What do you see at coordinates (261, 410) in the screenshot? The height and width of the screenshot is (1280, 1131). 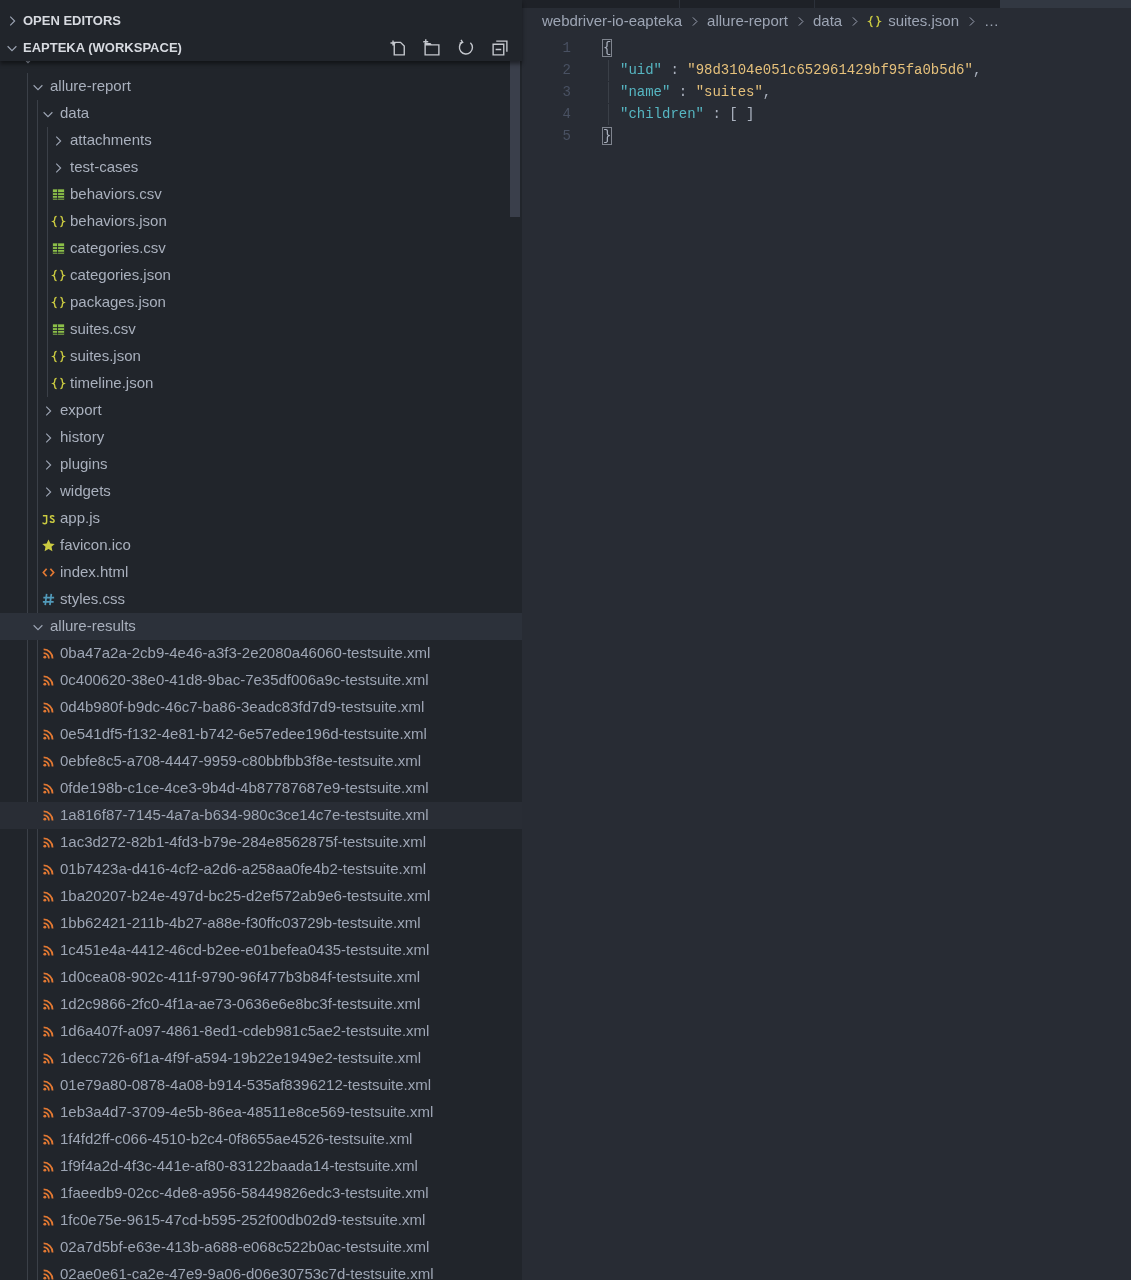 I see `folder-row: export` at bounding box center [261, 410].